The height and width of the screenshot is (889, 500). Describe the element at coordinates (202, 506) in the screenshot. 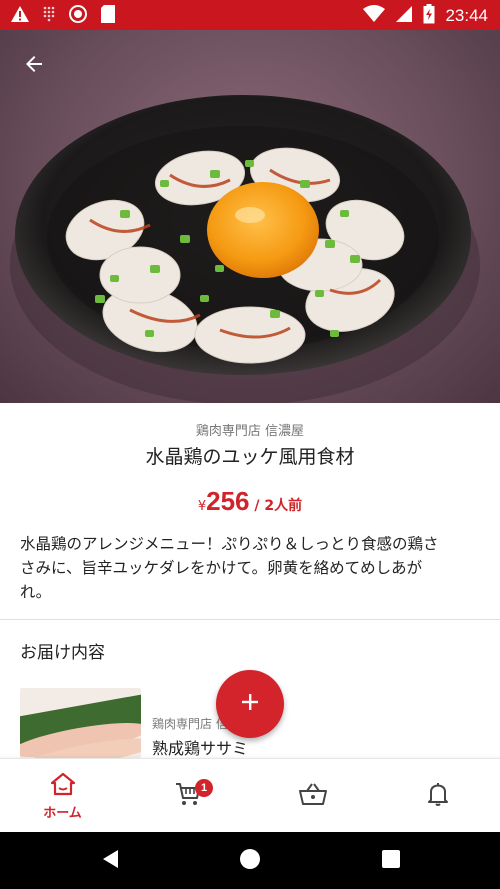

I see `price-currency: ¥` at that location.